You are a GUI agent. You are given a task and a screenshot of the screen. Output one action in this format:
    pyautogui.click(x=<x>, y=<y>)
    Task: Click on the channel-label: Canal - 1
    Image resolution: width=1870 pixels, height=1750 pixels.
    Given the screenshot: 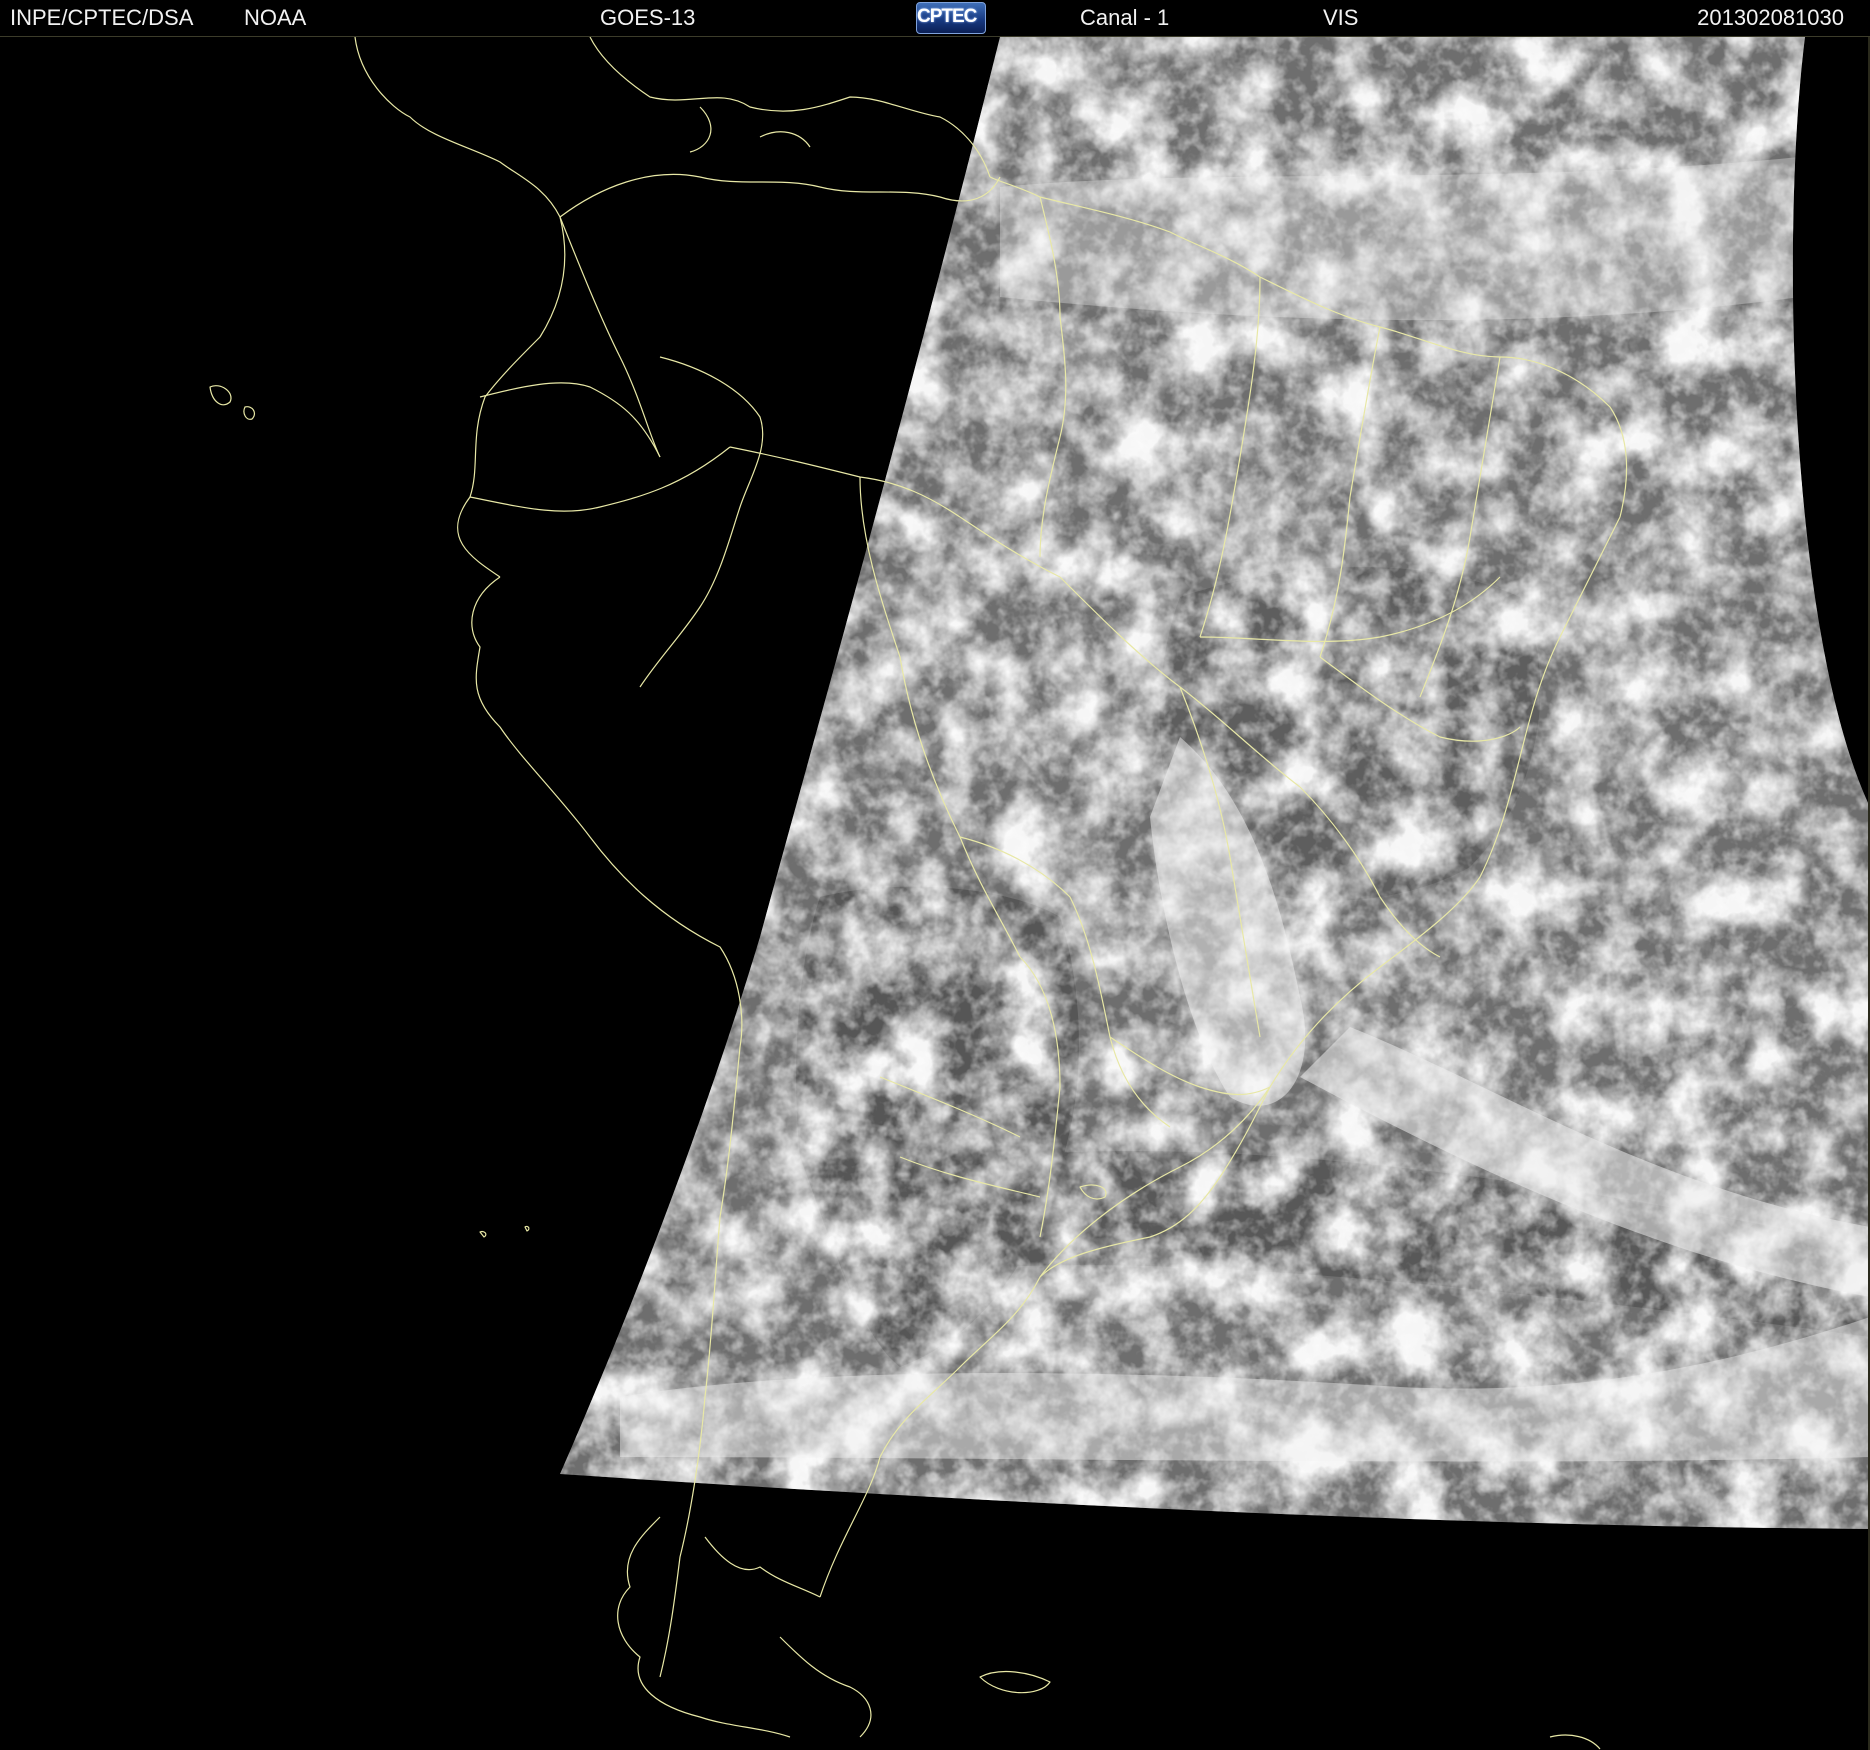 What is the action you would take?
    pyautogui.click(x=1125, y=17)
    